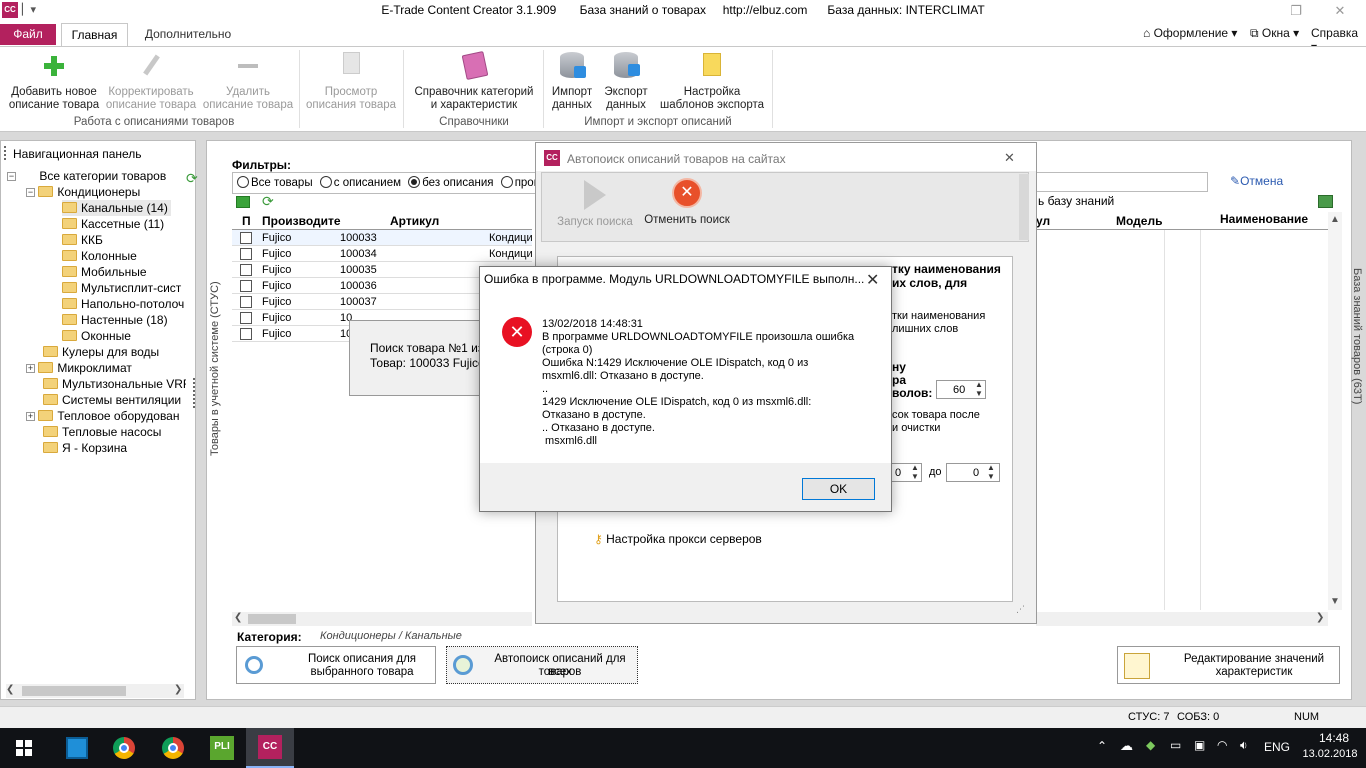 This screenshot has height=768, width=1366. Describe the element at coordinates (1277, 747) in the screenshot. I see `tray-language: ENG` at that location.